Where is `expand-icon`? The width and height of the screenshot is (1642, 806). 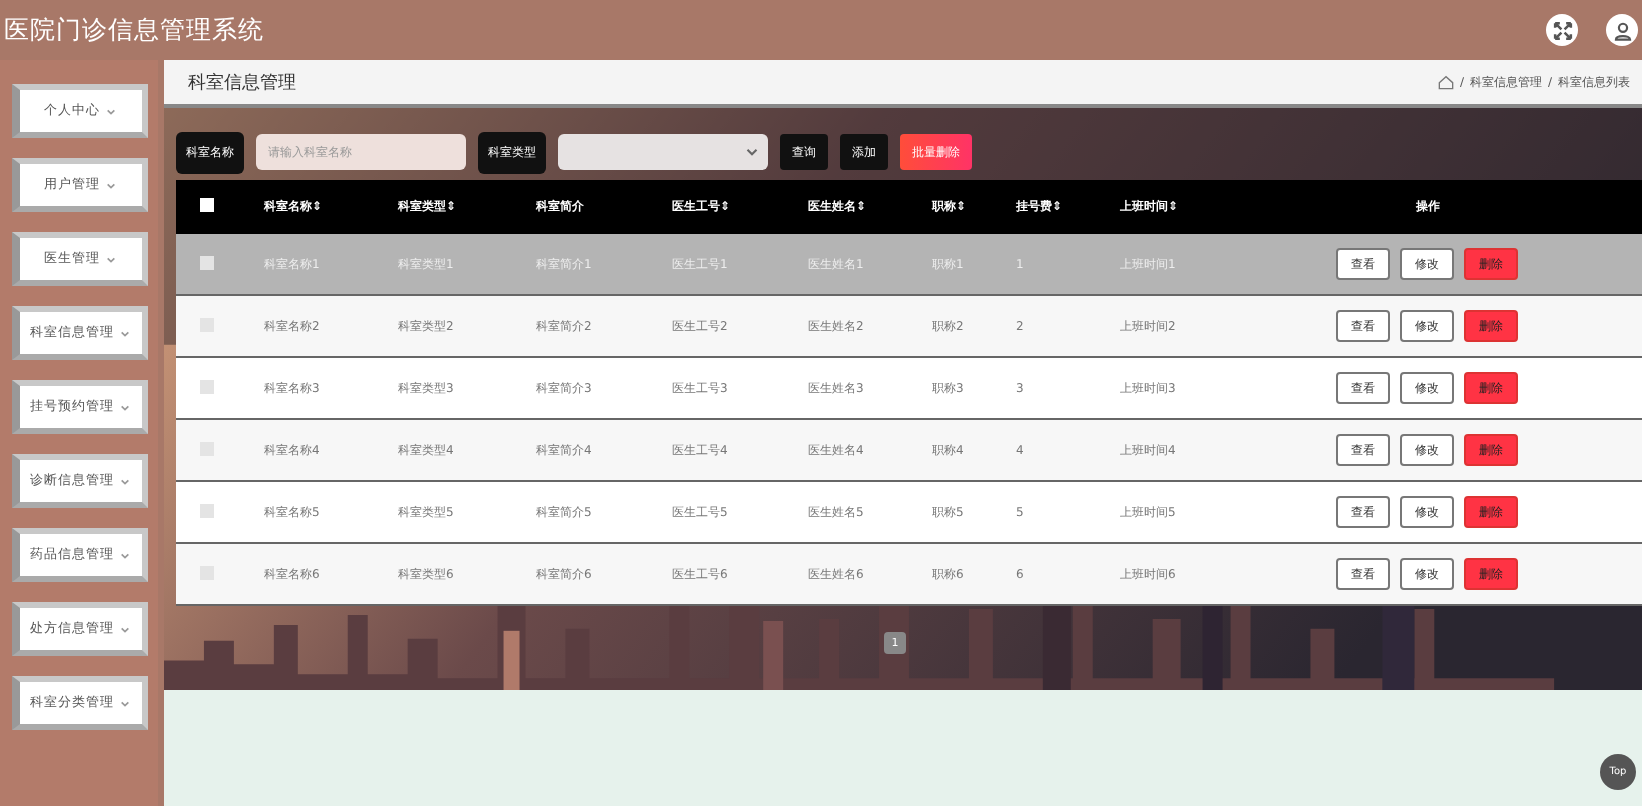 expand-icon is located at coordinates (1562, 30).